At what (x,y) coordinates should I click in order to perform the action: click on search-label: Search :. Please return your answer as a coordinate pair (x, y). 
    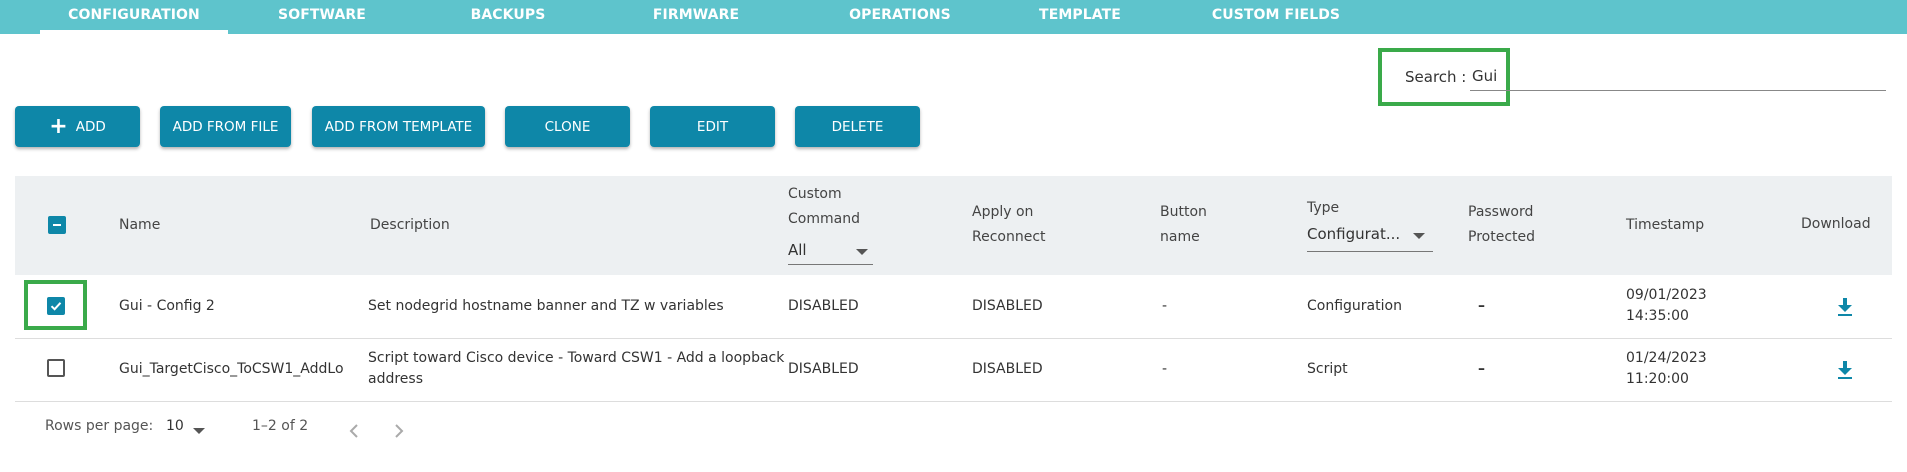
    Looking at the image, I should click on (1436, 77).